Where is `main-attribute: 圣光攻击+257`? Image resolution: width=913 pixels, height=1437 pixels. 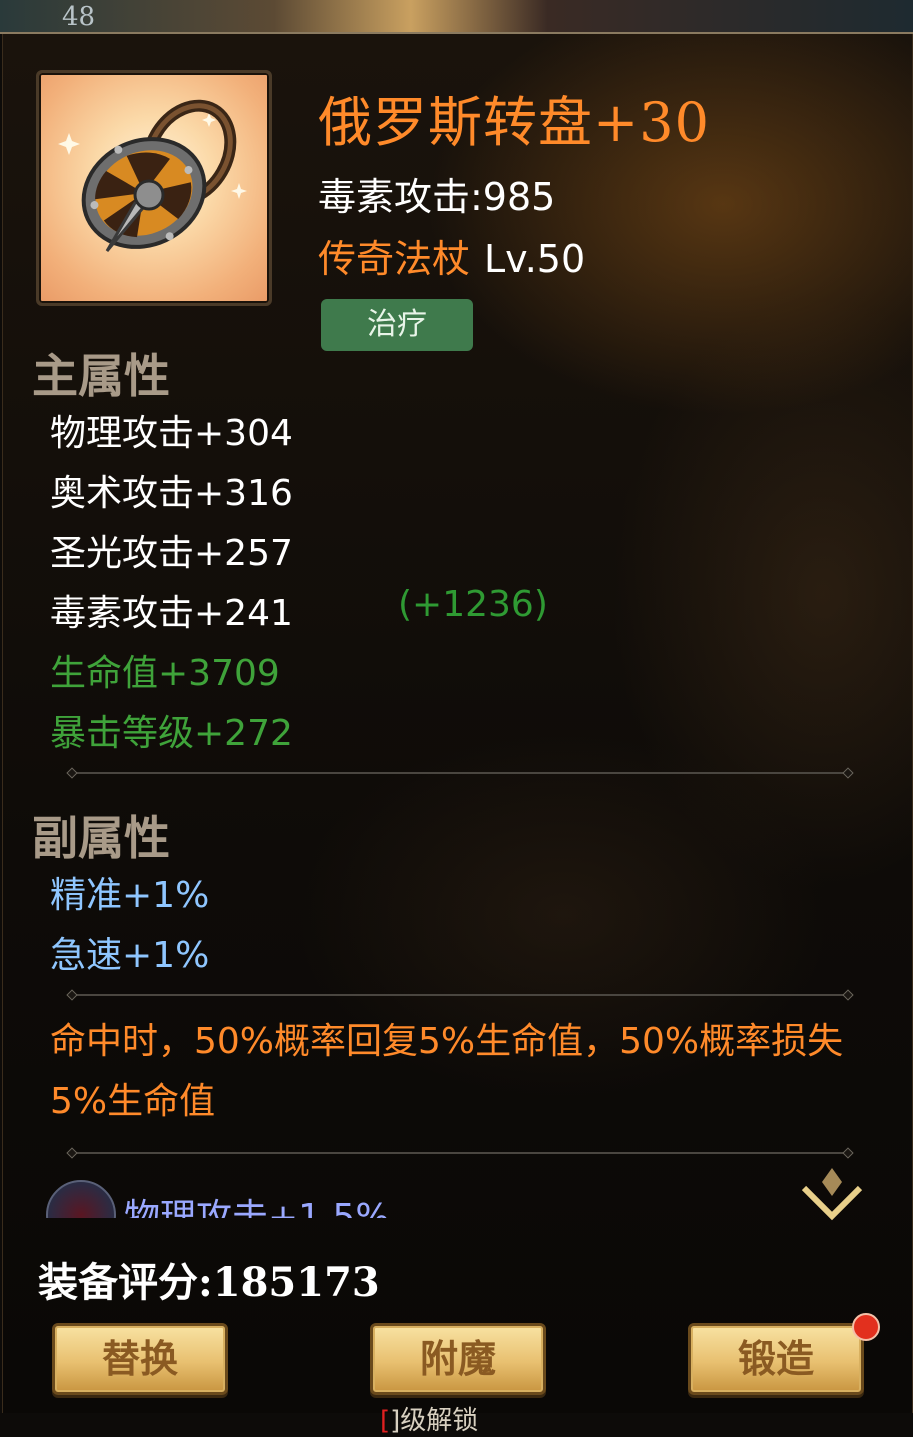
main-attribute: 圣光攻击+257 is located at coordinates (171, 553).